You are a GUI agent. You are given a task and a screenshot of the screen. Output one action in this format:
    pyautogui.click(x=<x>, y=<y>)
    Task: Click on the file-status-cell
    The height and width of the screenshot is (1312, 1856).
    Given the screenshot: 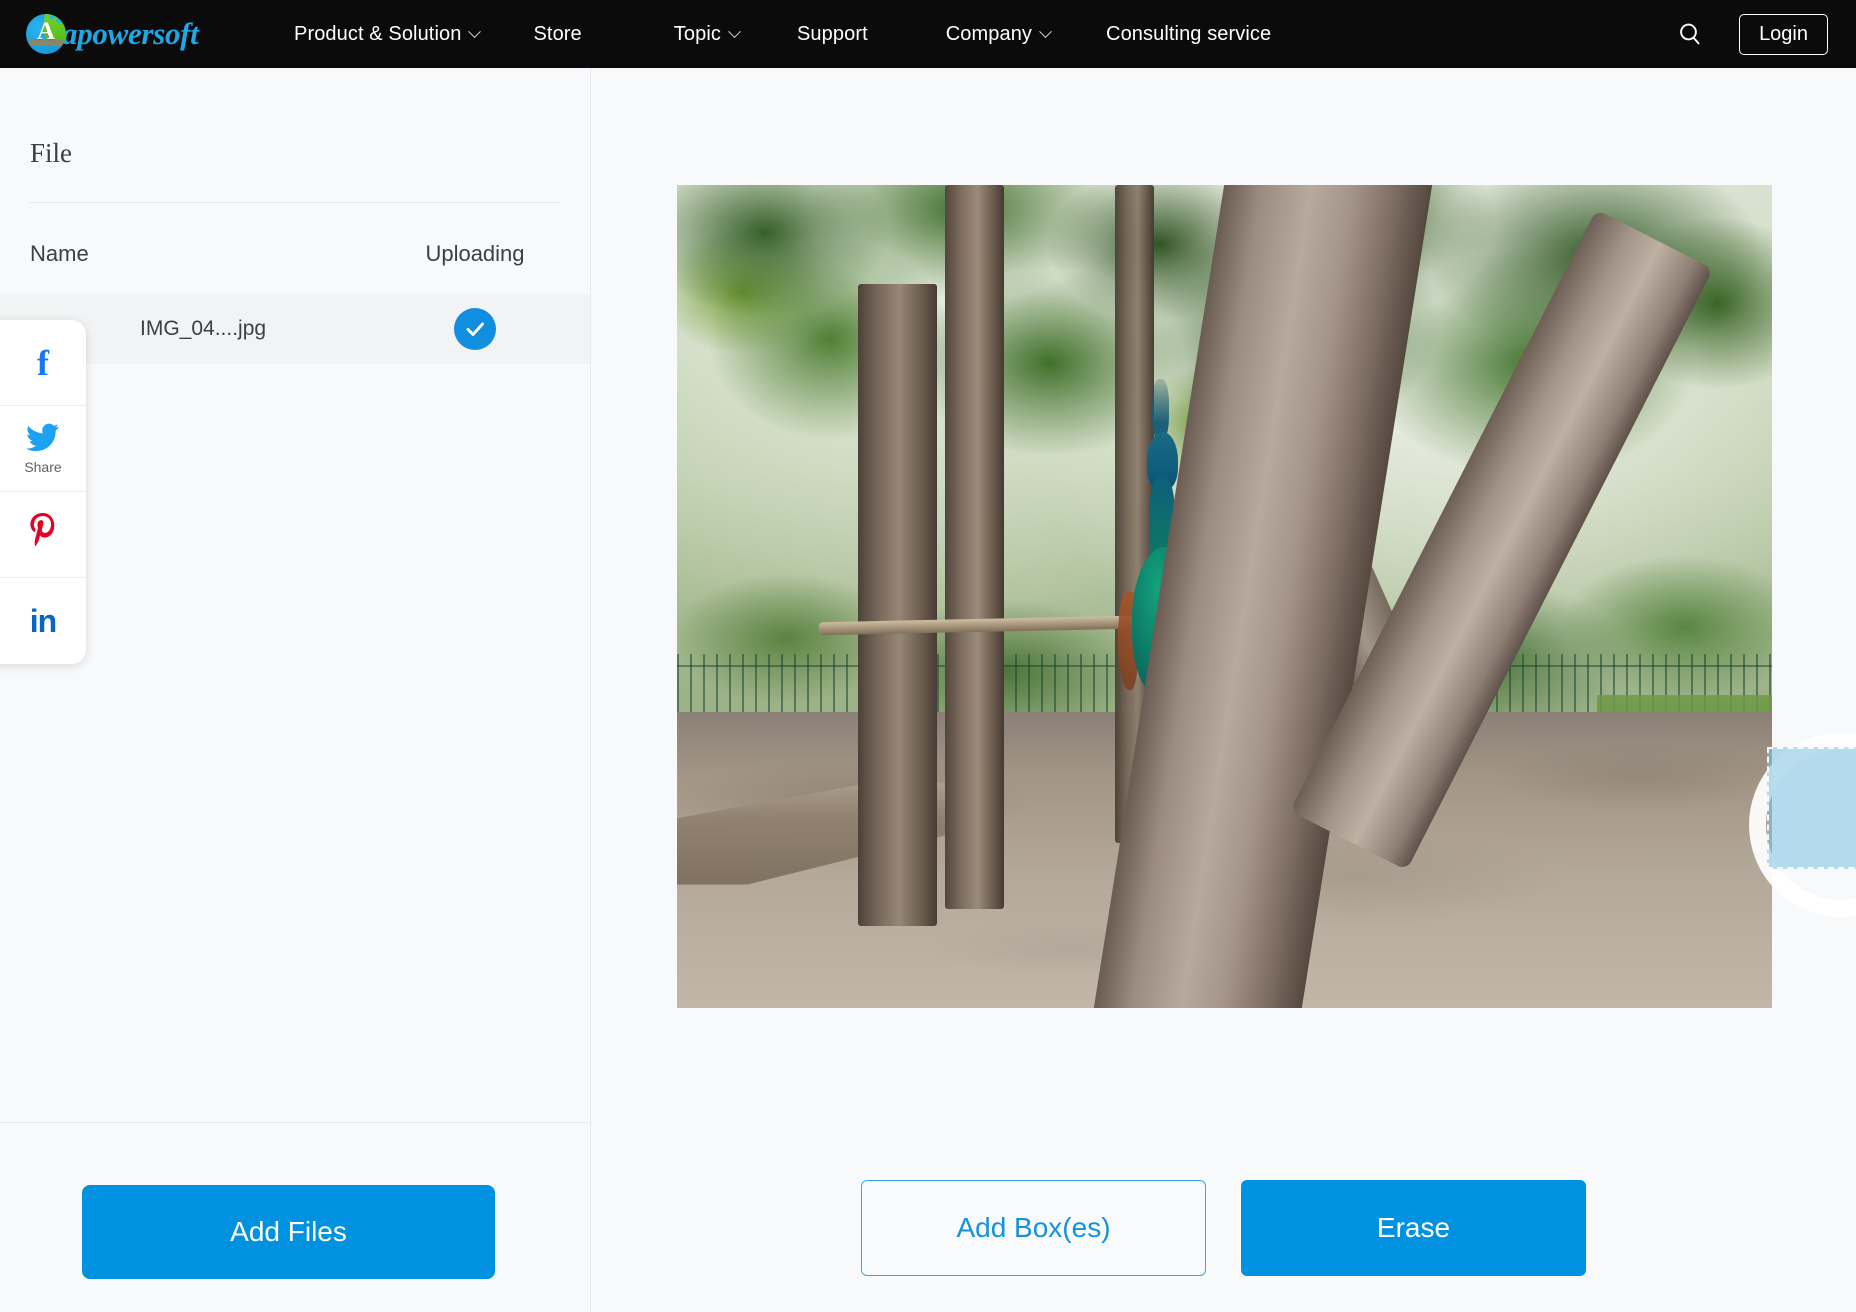 What is the action you would take?
    pyautogui.click(x=475, y=329)
    